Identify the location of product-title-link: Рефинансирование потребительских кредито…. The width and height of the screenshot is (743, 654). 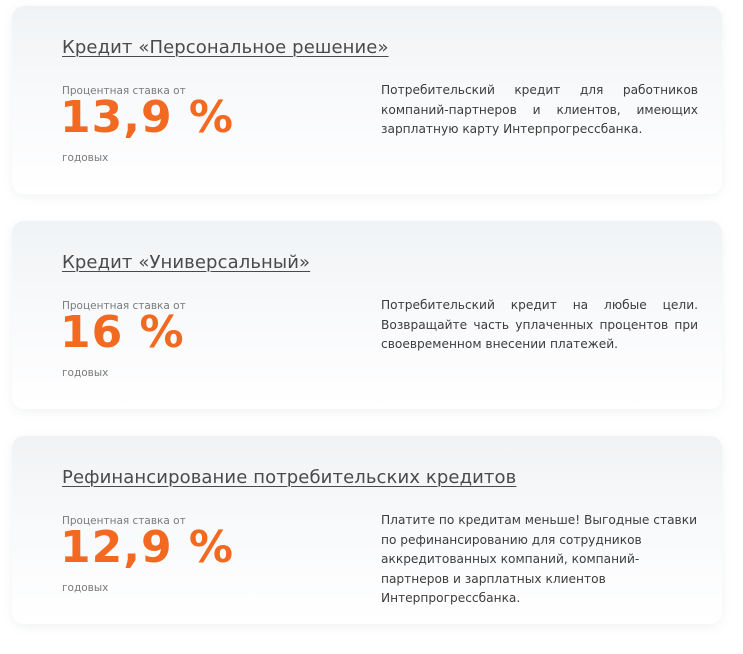
(289, 477).